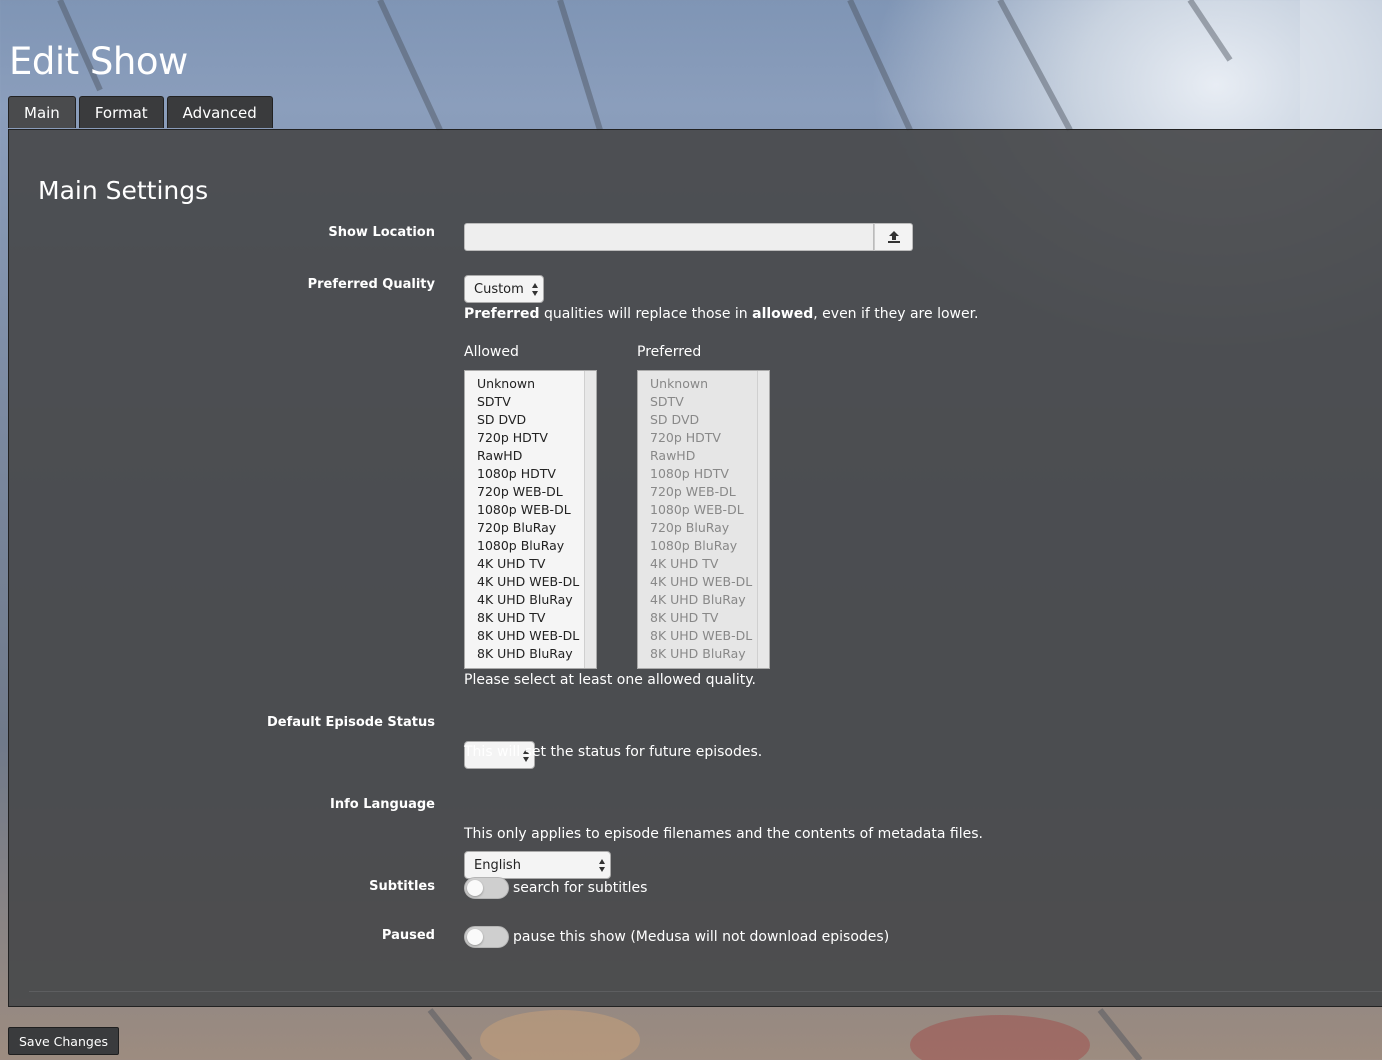 Image resolution: width=1382 pixels, height=1060 pixels. I want to click on paused-toggle, so click(486, 937).